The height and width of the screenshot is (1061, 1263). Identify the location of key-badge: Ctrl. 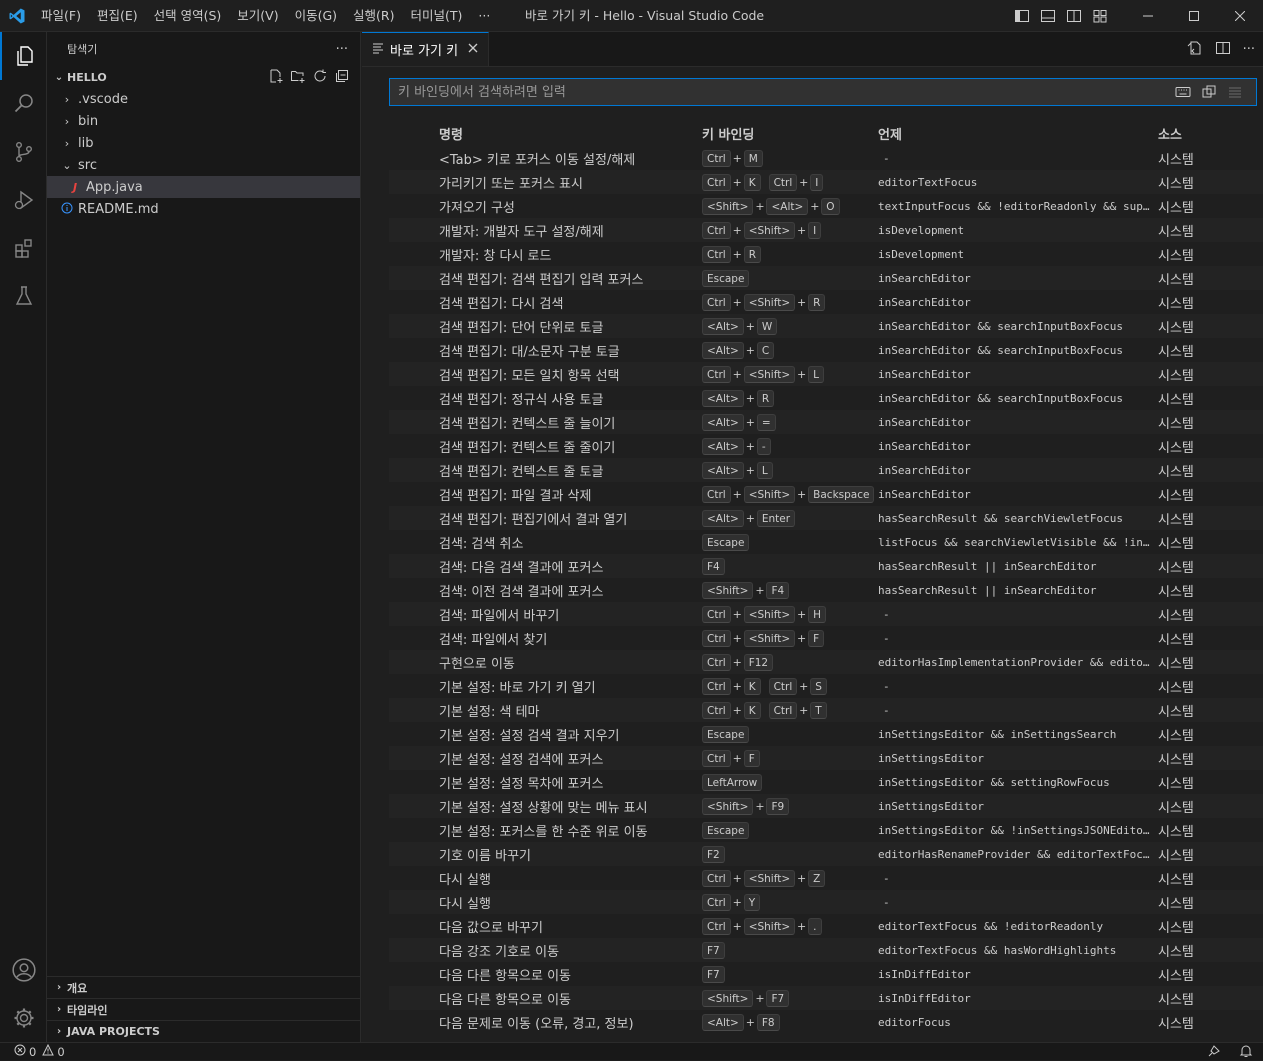
(716, 230).